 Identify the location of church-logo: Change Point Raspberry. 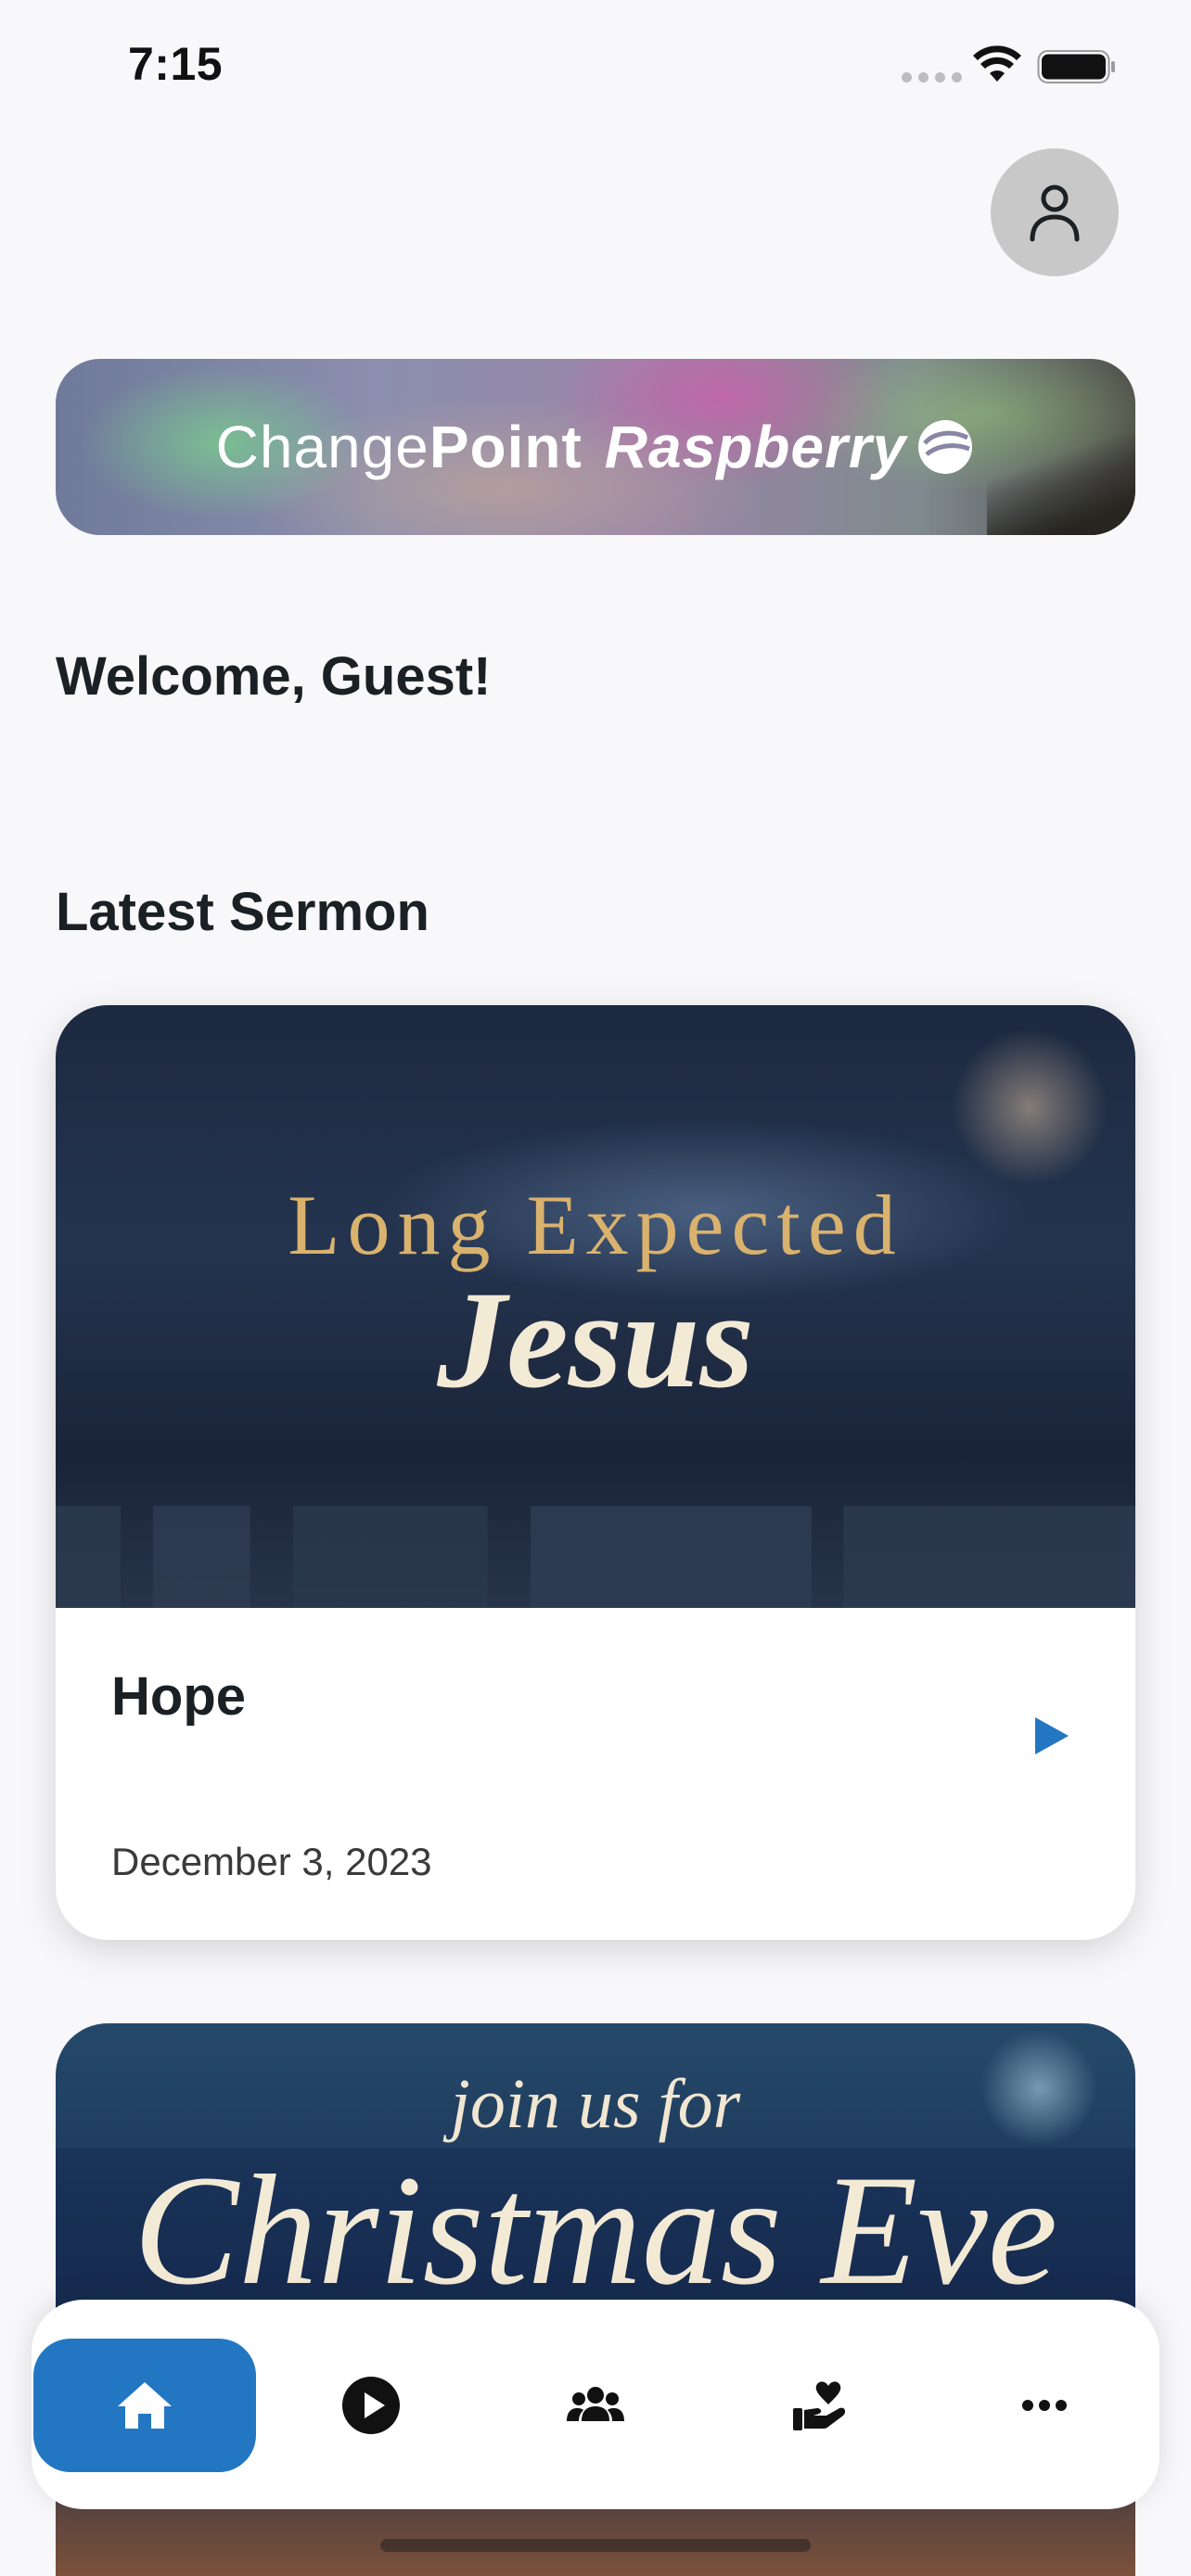
(596, 447).